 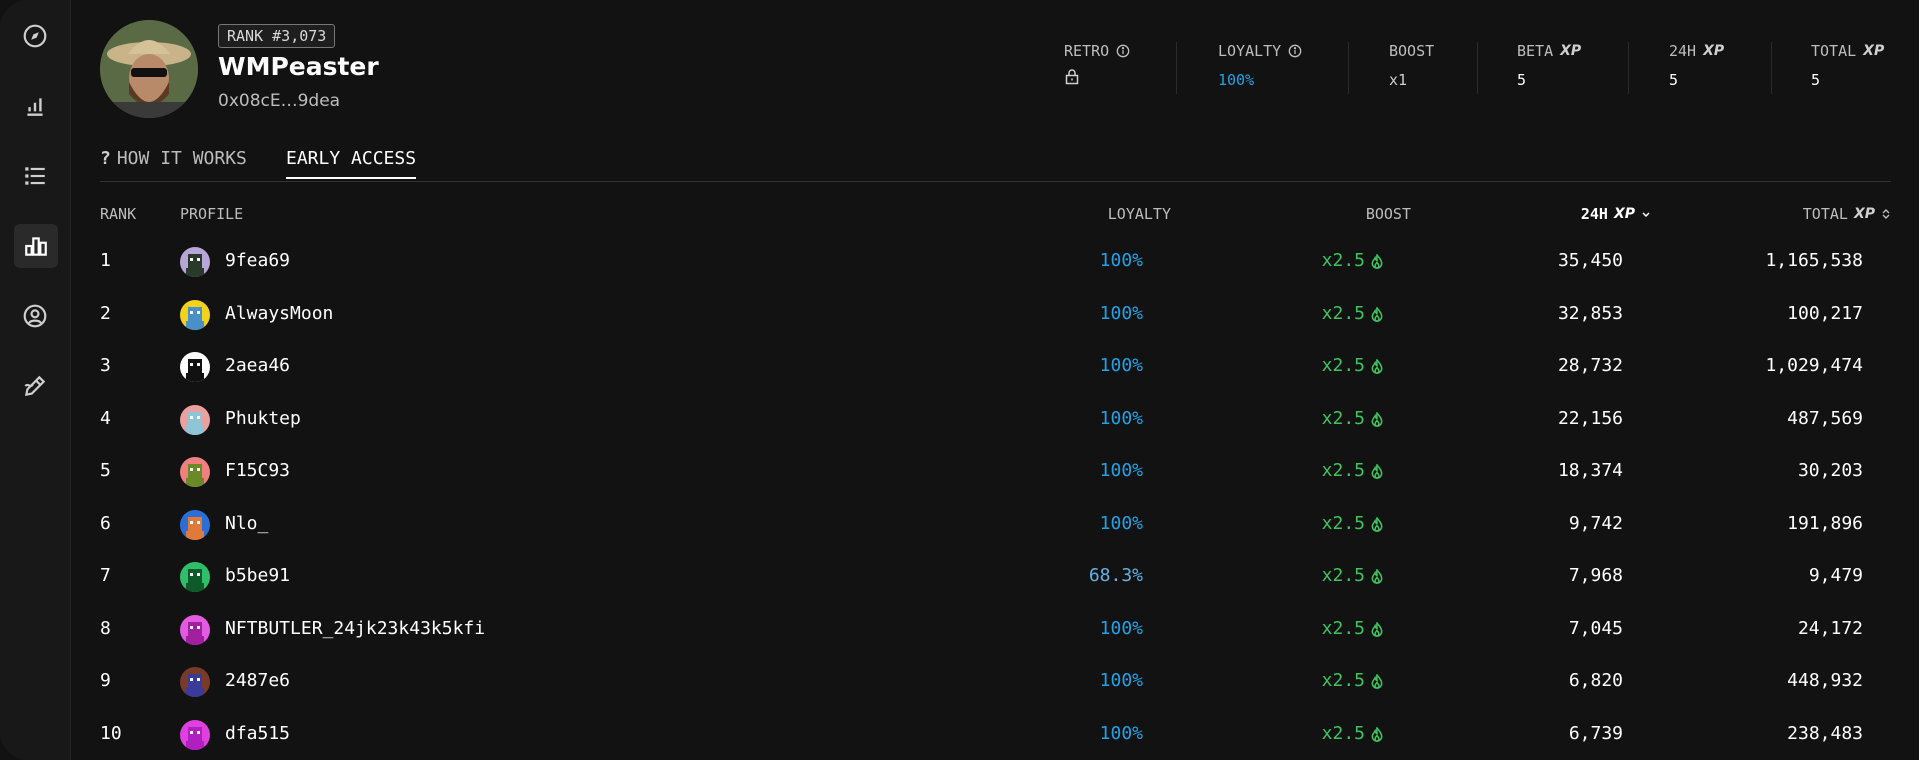 I want to click on stat-label: BETA, so click(x=1535, y=51).